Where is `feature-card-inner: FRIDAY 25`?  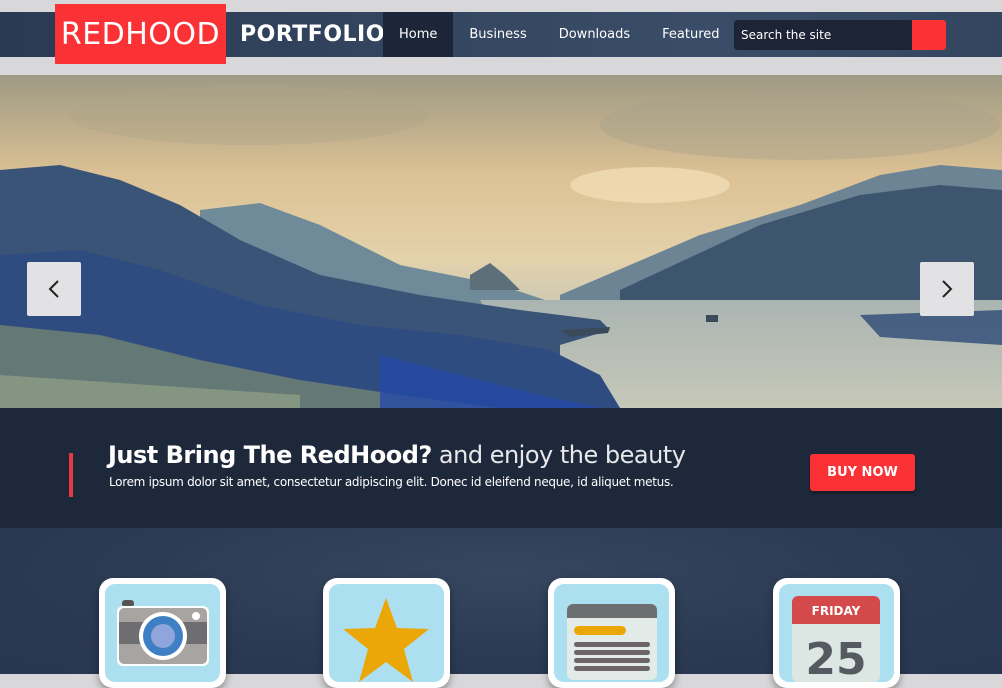
feature-card-inner: FRIDAY 25 is located at coordinates (836, 633).